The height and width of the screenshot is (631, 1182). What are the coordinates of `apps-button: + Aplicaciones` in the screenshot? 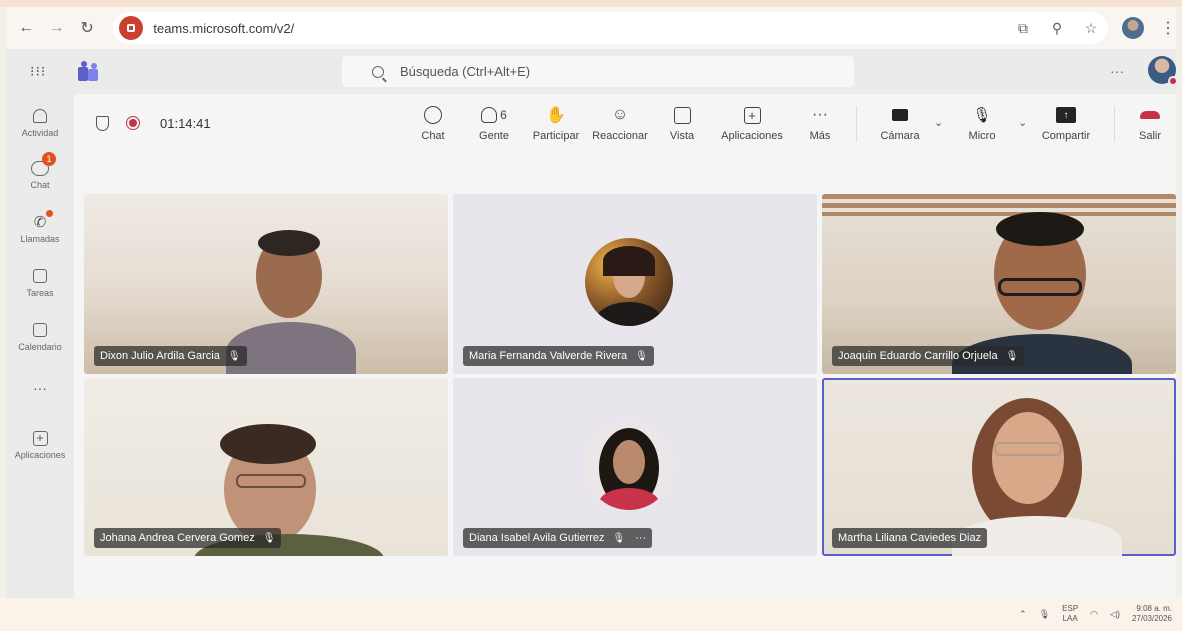 It's located at (752, 123).